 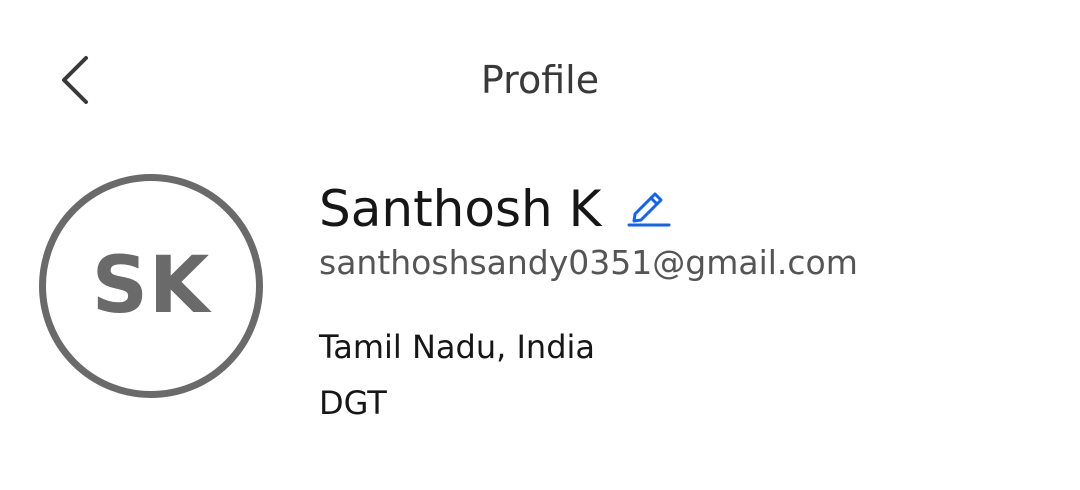 I want to click on user-name: Santhosh K, so click(x=460, y=209).